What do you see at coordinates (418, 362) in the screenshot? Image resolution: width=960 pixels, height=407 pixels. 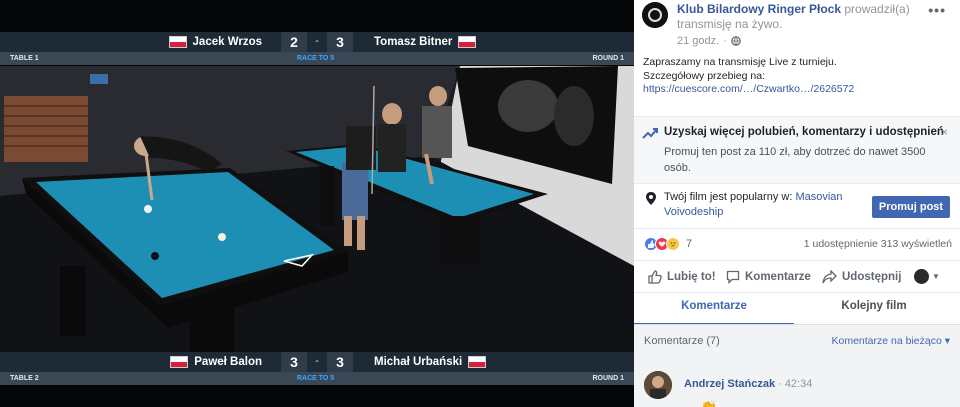 I see `bottom-player-right-name: Michał Urbański` at bounding box center [418, 362].